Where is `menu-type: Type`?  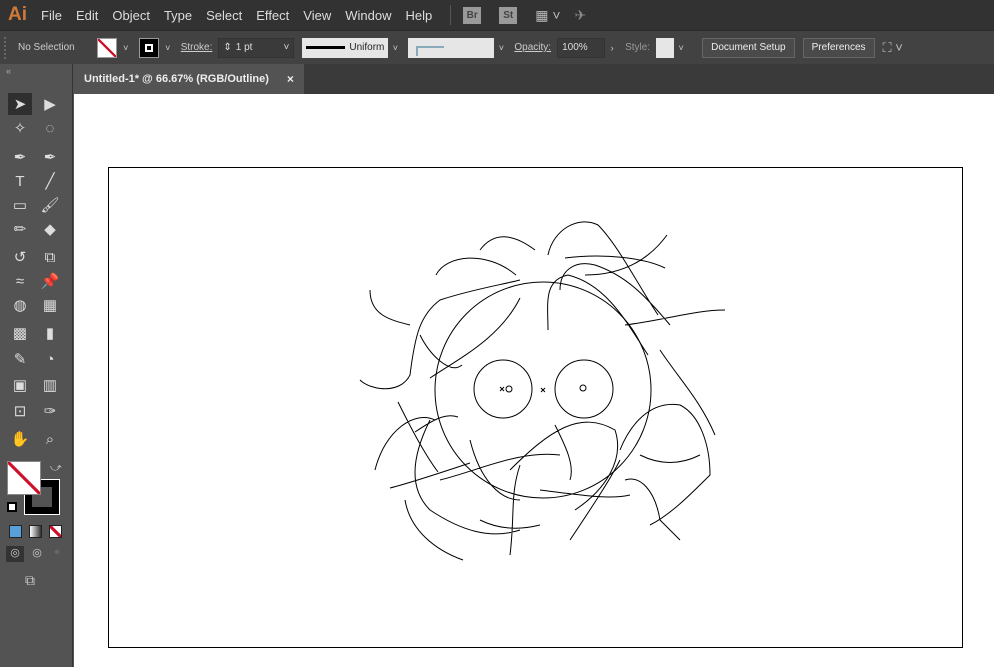 menu-type: Type is located at coordinates (178, 15).